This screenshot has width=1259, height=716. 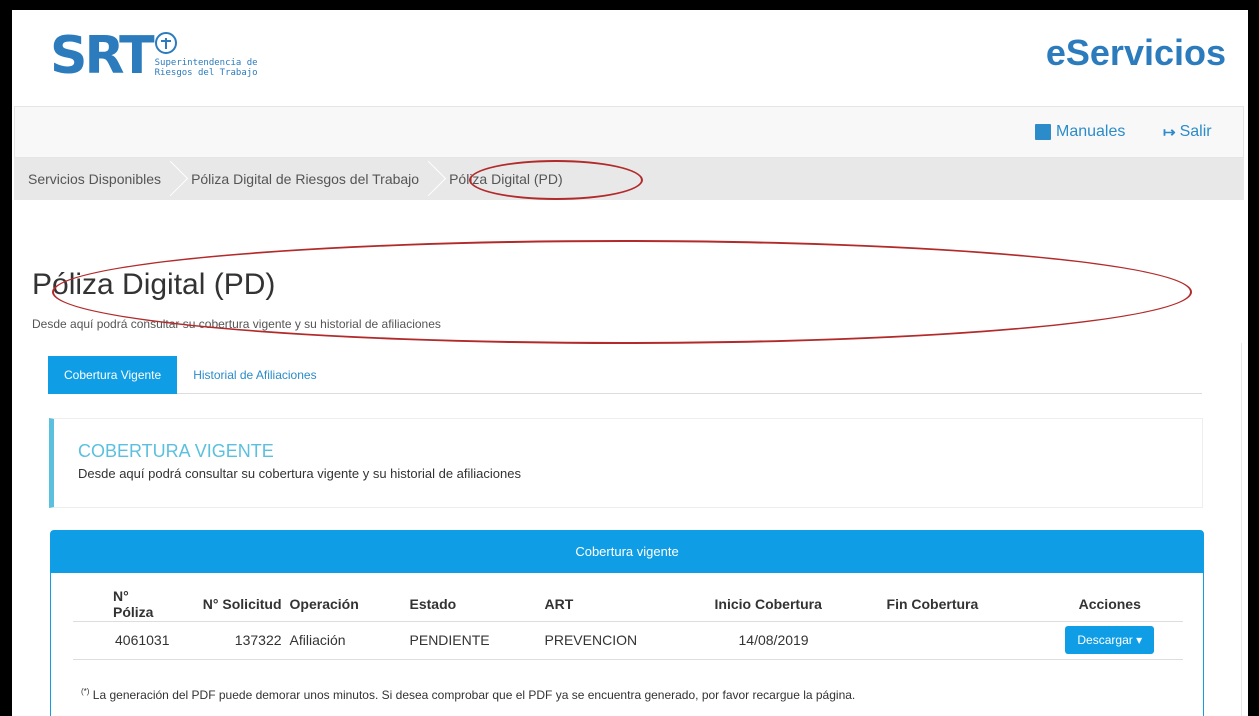 I want to click on col-operacion: Operación, so click(x=349, y=604).